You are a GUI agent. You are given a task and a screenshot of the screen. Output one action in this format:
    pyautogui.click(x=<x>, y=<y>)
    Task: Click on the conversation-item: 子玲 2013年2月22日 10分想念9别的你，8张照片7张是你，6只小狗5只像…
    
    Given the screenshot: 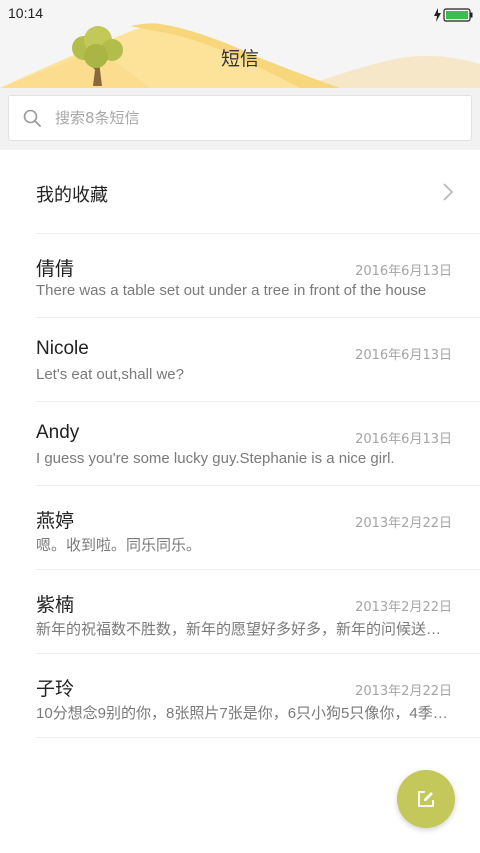 What is the action you would take?
    pyautogui.click(x=258, y=696)
    